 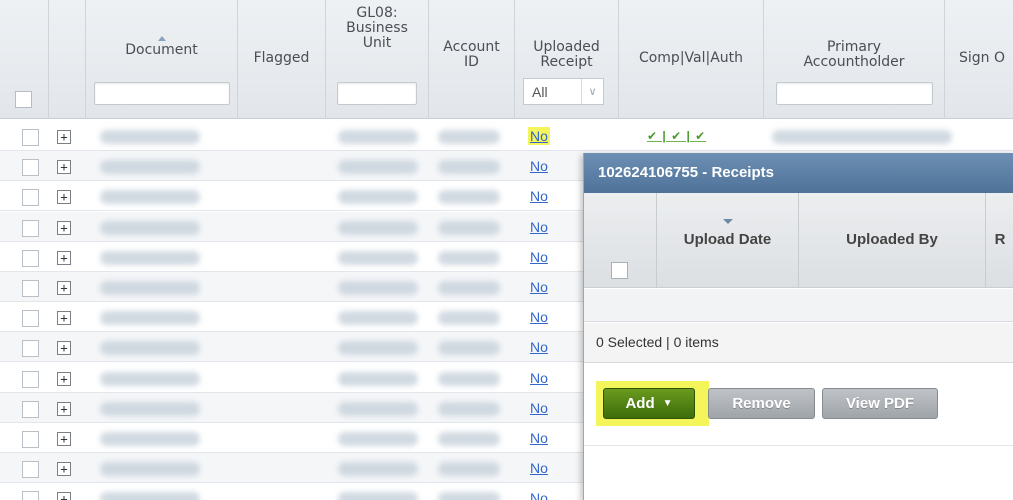 What do you see at coordinates (854, 93) in the screenshot?
I see `primary-accountholder-filter-input` at bounding box center [854, 93].